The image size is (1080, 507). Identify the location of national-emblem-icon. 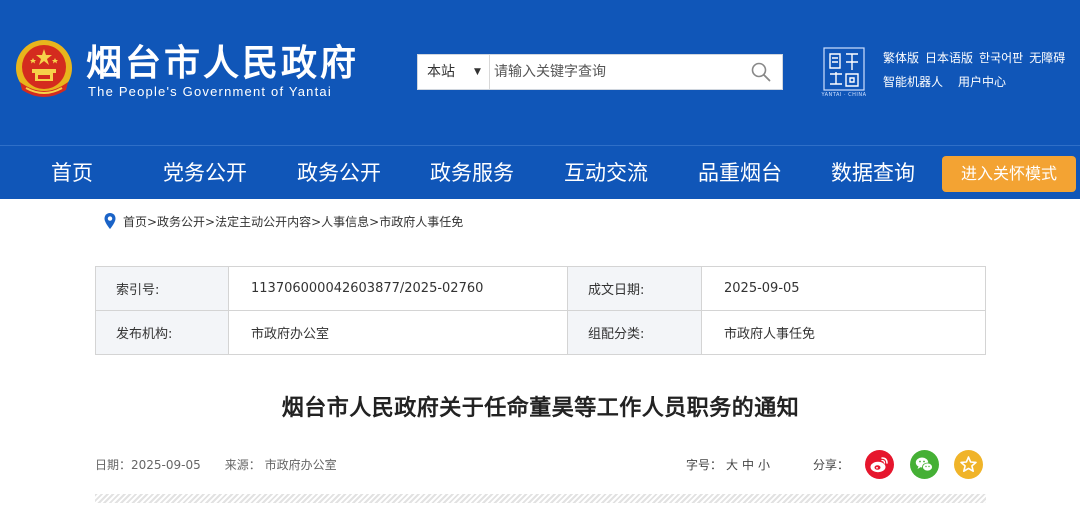
(44, 70).